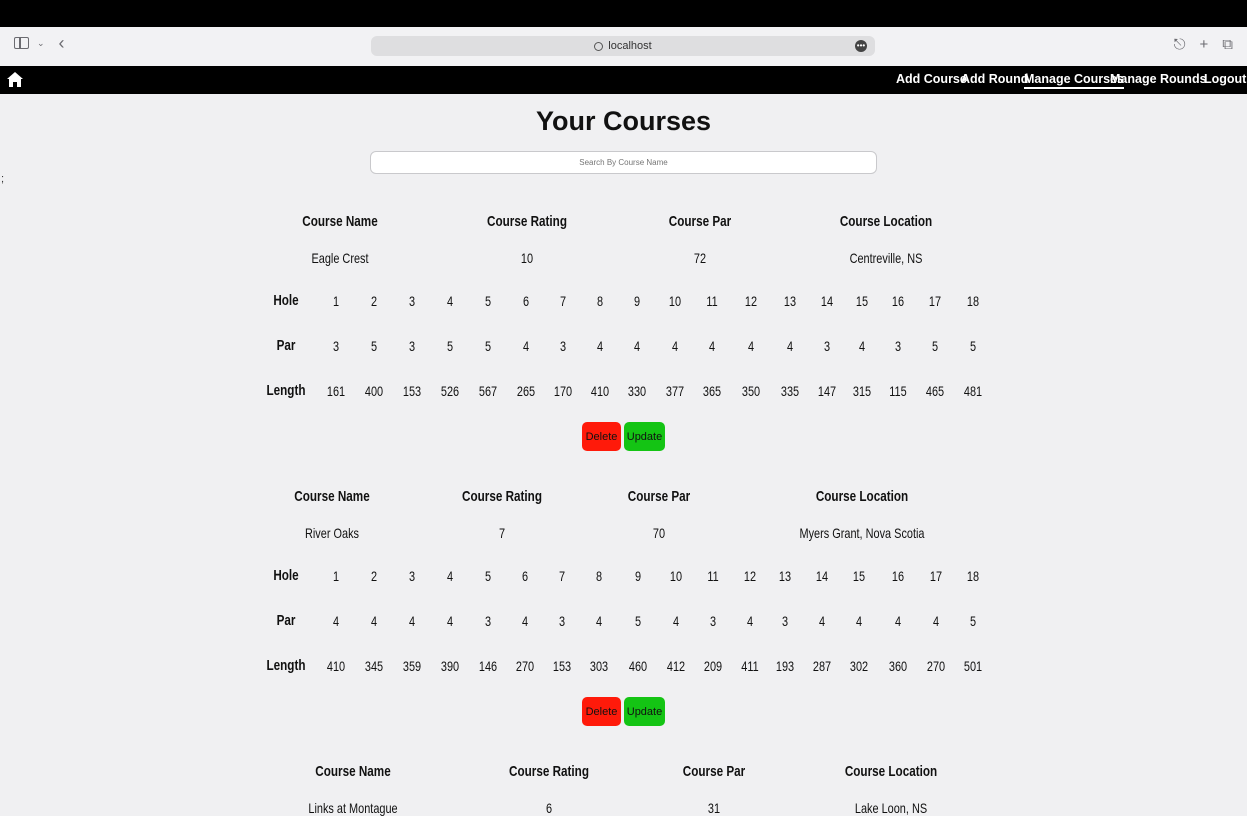 This screenshot has width=1247, height=816. What do you see at coordinates (700, 258) in the screenshot?
I see `course-par-value: 72` at bounding box center [700, 258].